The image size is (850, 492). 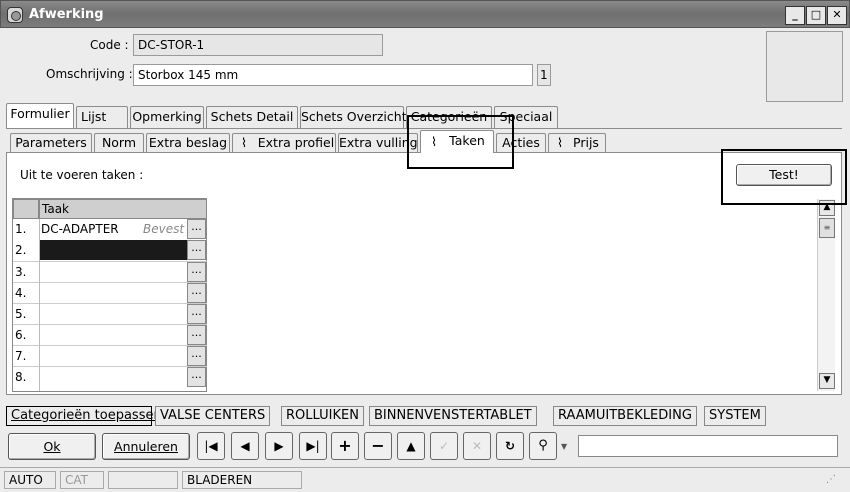 I want to click on category-system: SYSTEM, so click(x=735, y=416).